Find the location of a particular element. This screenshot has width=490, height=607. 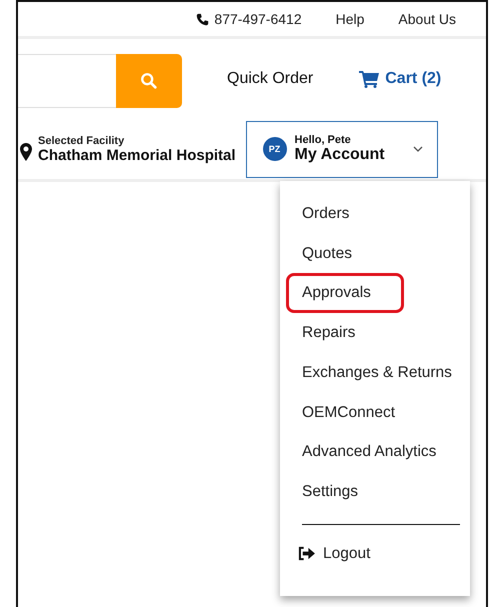

menu-item: OEMConnect is located at coordinates (375, 412).